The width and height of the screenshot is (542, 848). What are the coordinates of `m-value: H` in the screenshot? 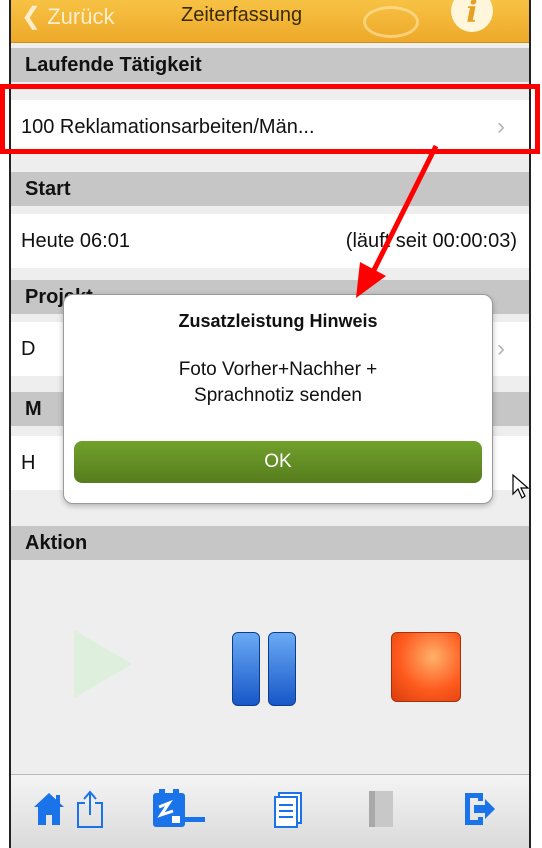 It's located at (28, 463).